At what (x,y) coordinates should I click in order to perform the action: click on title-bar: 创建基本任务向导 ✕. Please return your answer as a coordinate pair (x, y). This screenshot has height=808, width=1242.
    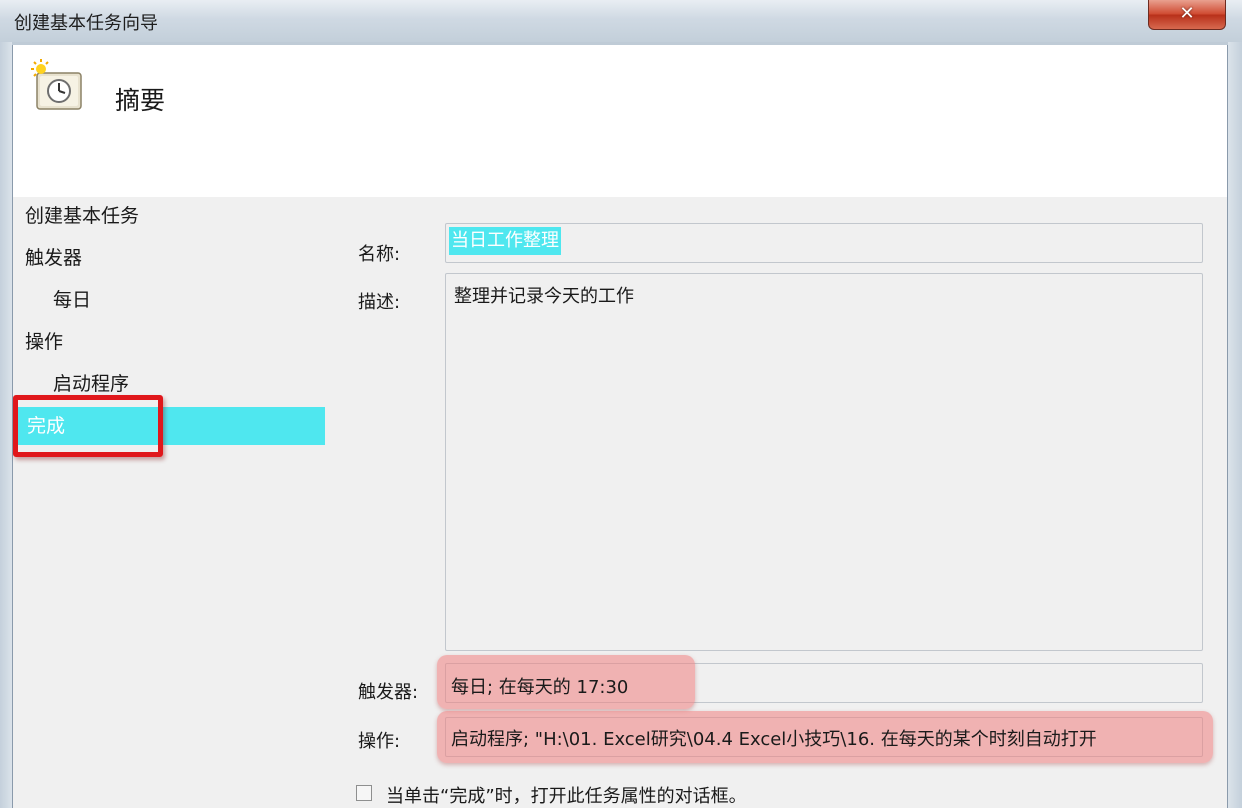
    Looking at the image, I should click on (621, 21).